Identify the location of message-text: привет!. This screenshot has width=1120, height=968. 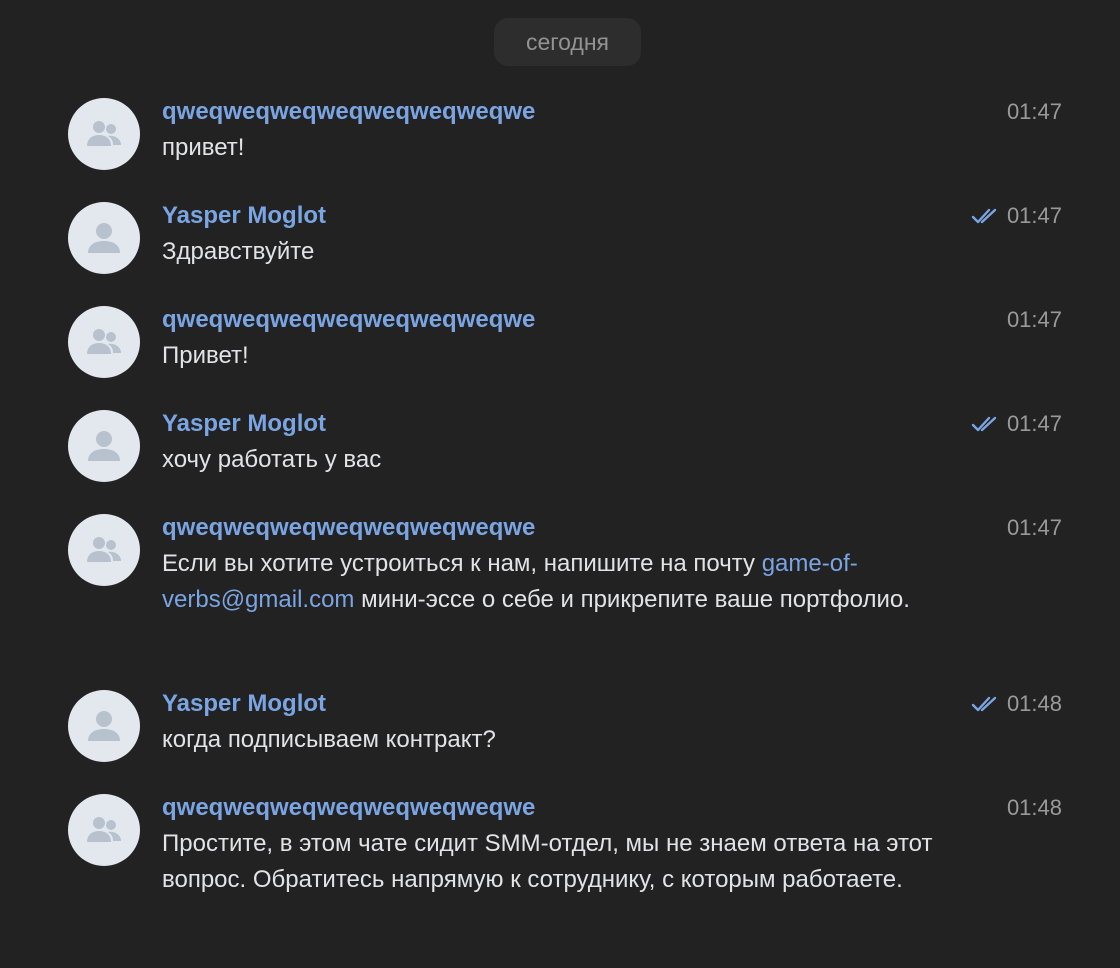
(203, 147).